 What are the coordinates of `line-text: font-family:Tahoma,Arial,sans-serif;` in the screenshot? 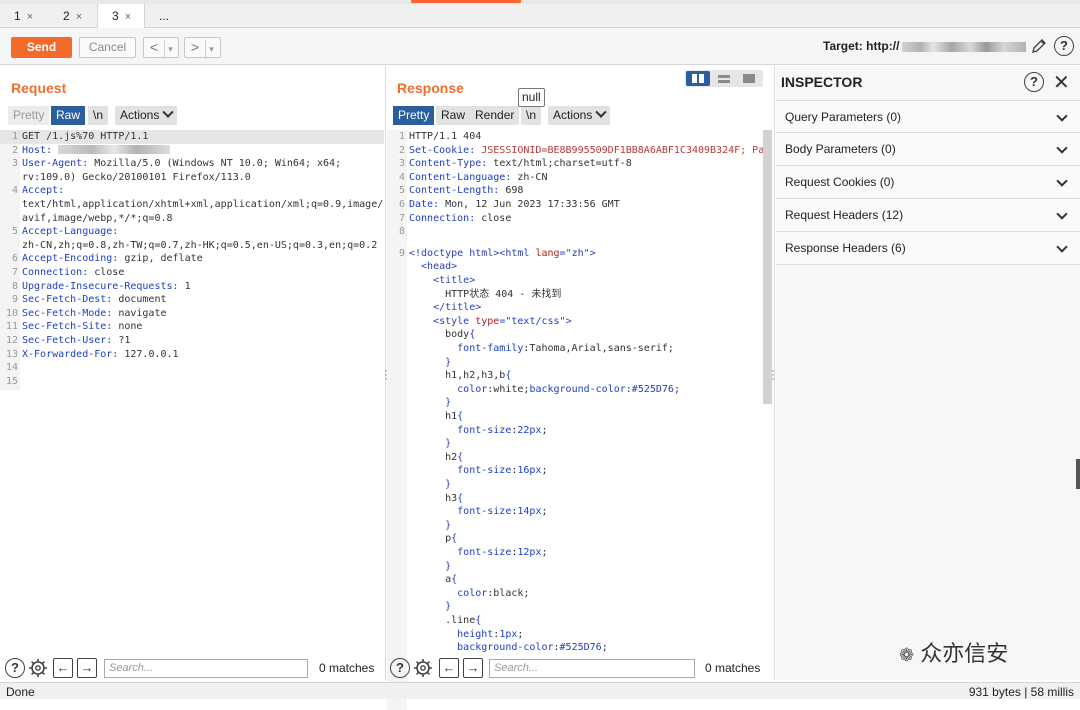 It's located at (541, 348).